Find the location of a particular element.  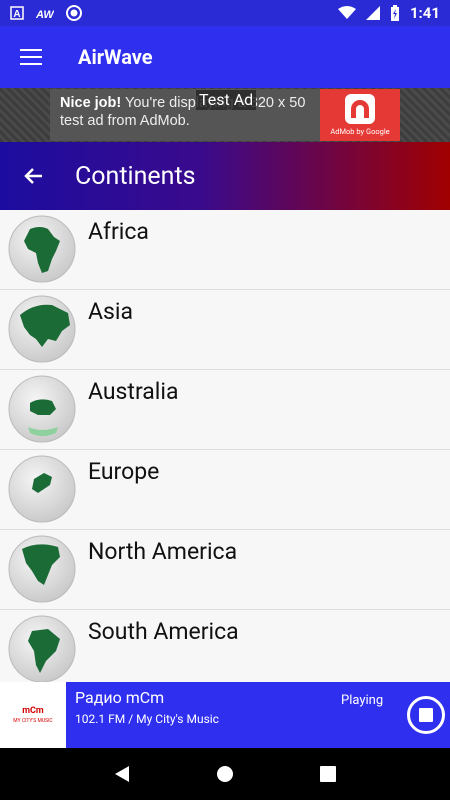

home-circle-icon is located at coordinates (224, 774).